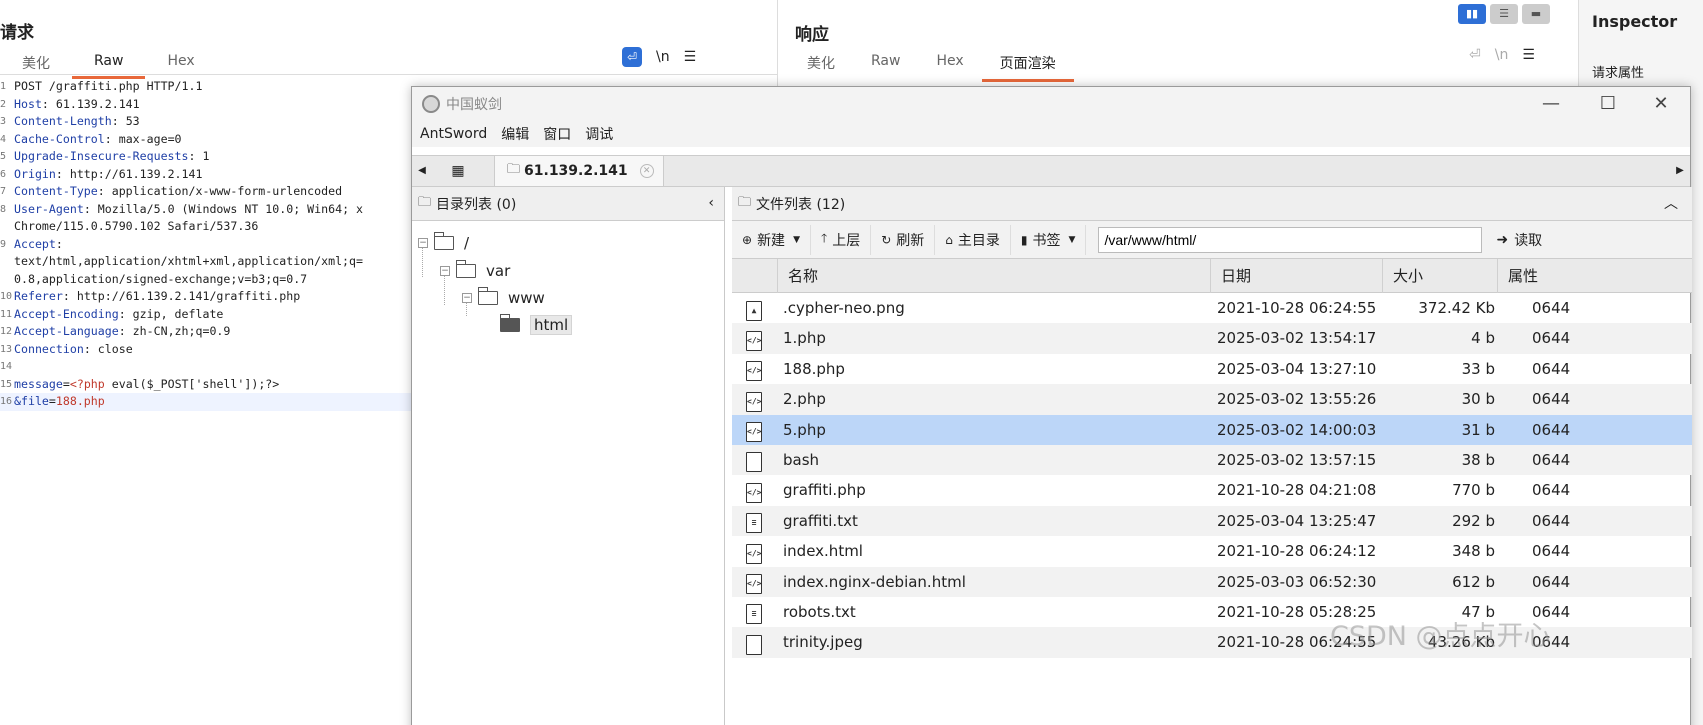 The width and height of the screenshot is (1703, 725). Describe the element at coordinates (568, 456) in the screenshot. I see `directory-panel: 🗀 目录列表 (0) ‹ − / − var − www html` at that location.